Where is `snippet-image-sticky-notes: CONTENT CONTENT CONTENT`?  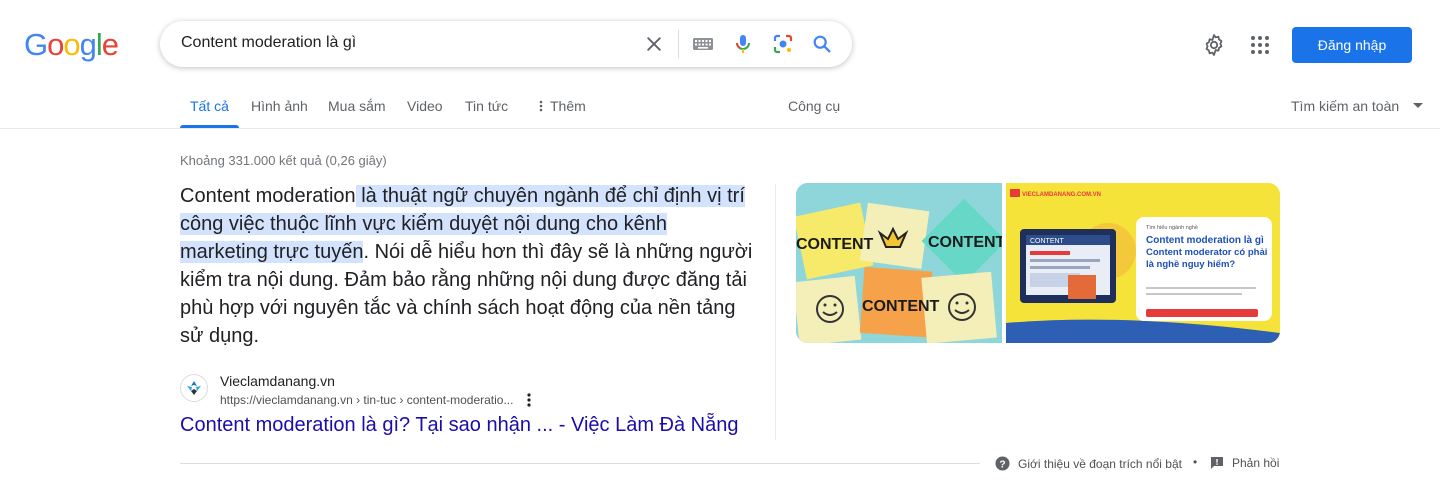 snippet-image-sticky-notes: CONTENT CONTENT CONTENT is located at coordinates (899, 263).